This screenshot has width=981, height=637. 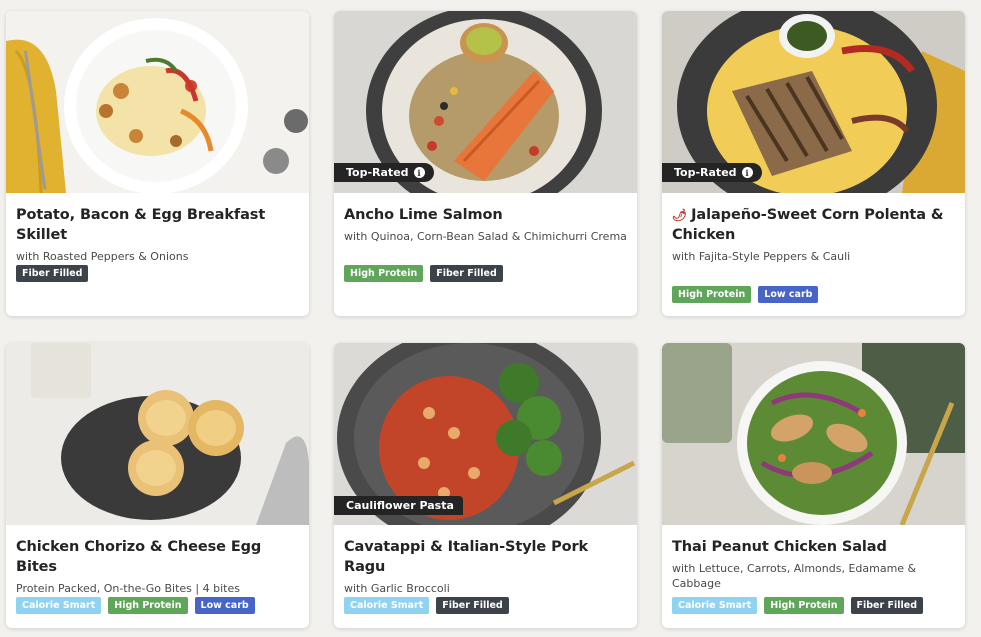 What do you see at coordinates (157, 225) in the screenshot?
I see `recipe-title: Potato, Bacon & Egg Breakfast Skillet` at bounding box center [157, 225].